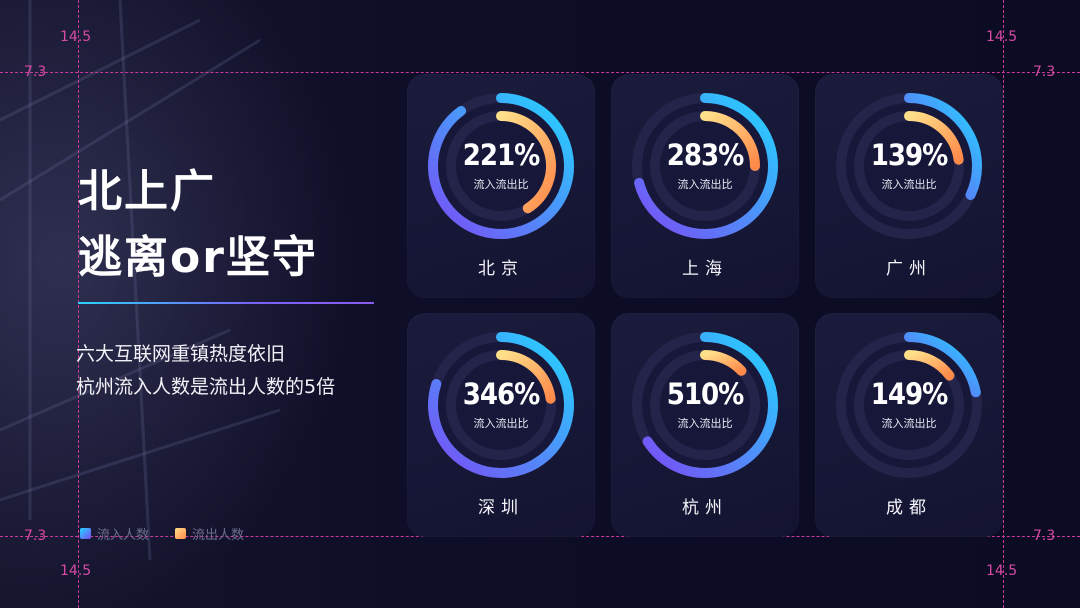 This screenshot has width=1080, height=608. I want to click on city-card: 510% 流入流出比杭州, so click(705, 425).